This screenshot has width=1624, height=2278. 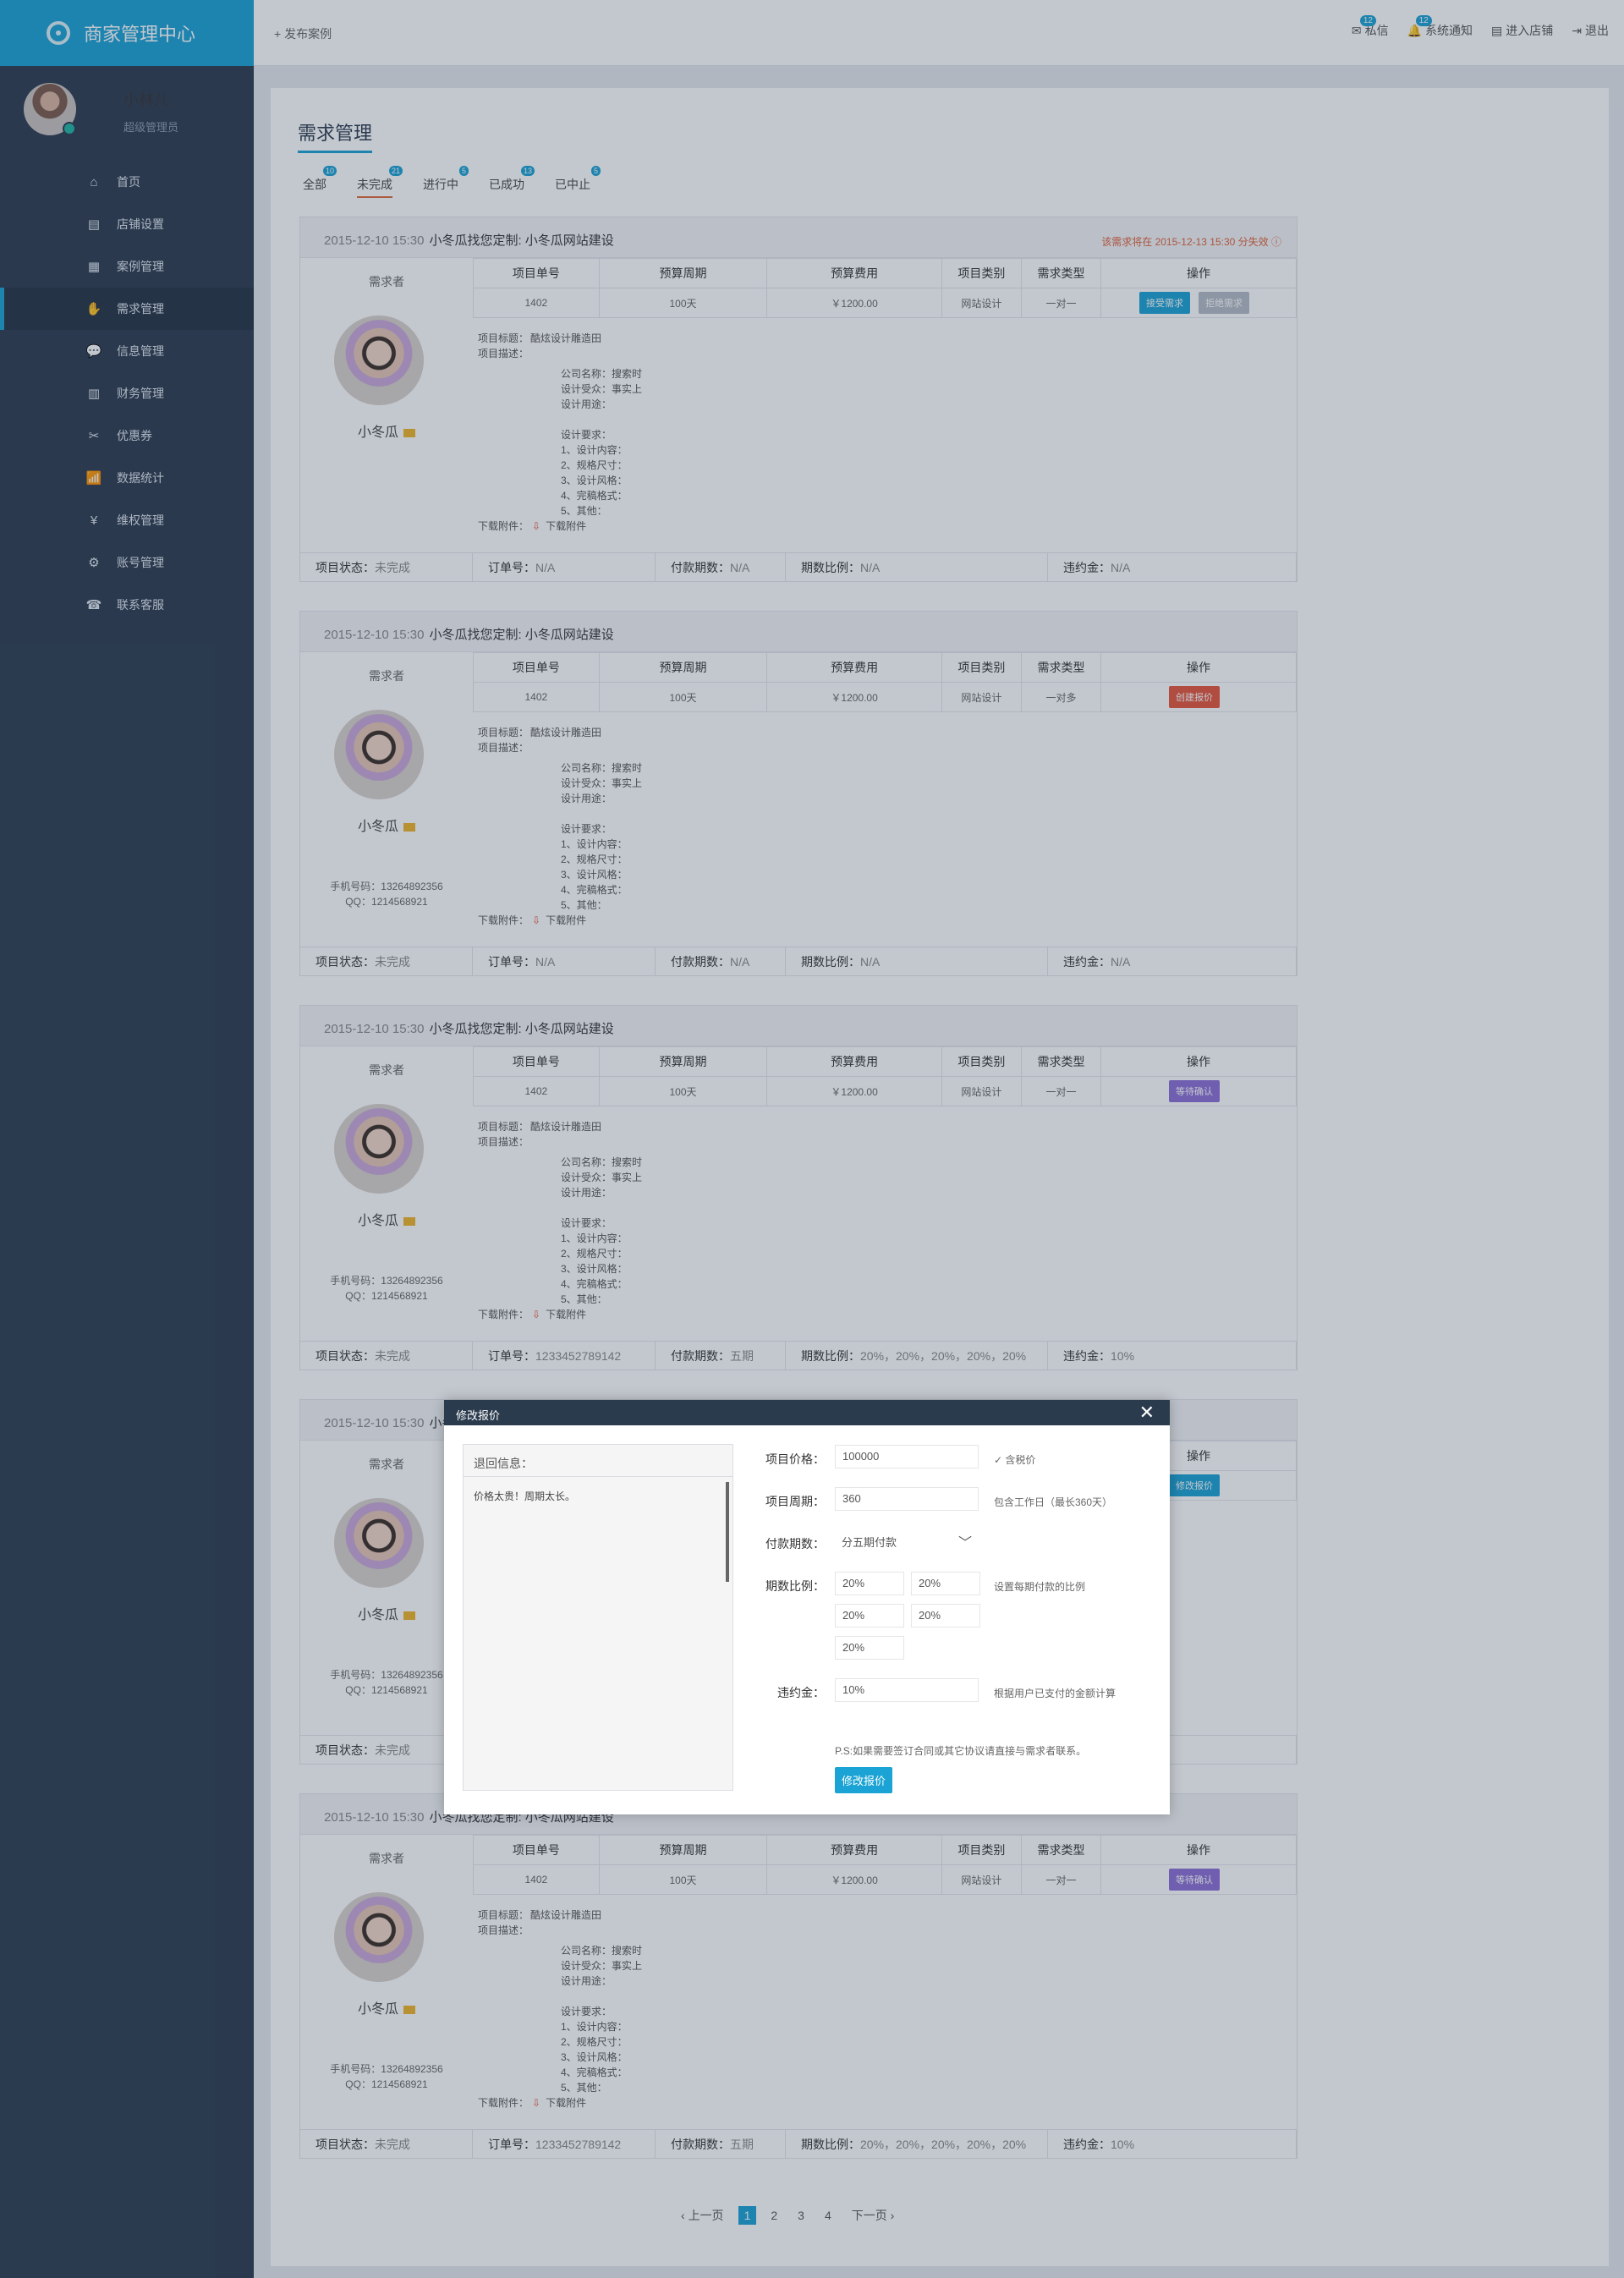 What do you see at coordinates (869, 1648) in the screenshot?
I see `ratio-input-5: 20%` at bounding box center [869, 1648].